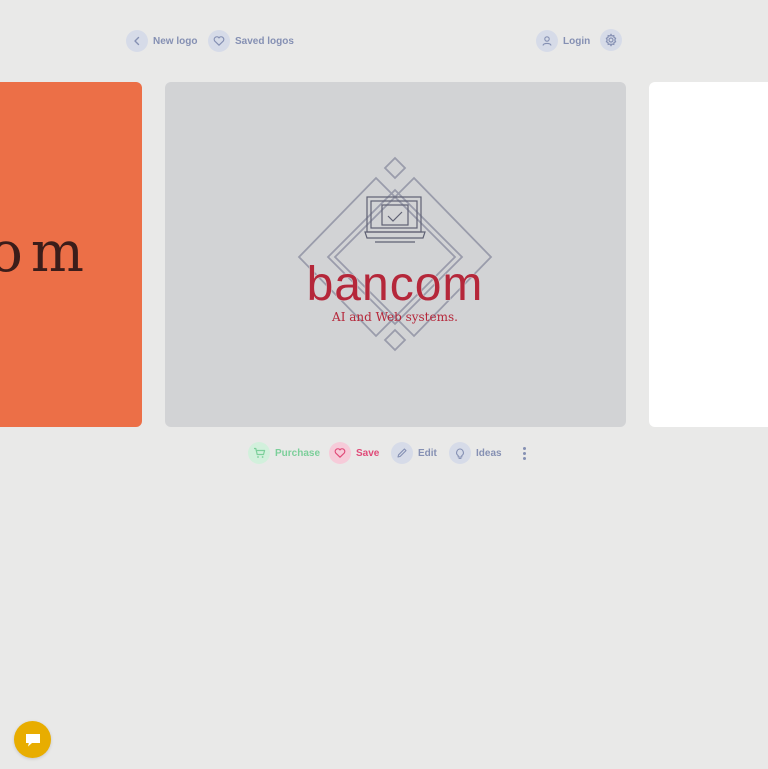 Image resolution: width=768 pixels, height=769 pixels. I want to click on new-logo-button: New logo, so click(161, 41).